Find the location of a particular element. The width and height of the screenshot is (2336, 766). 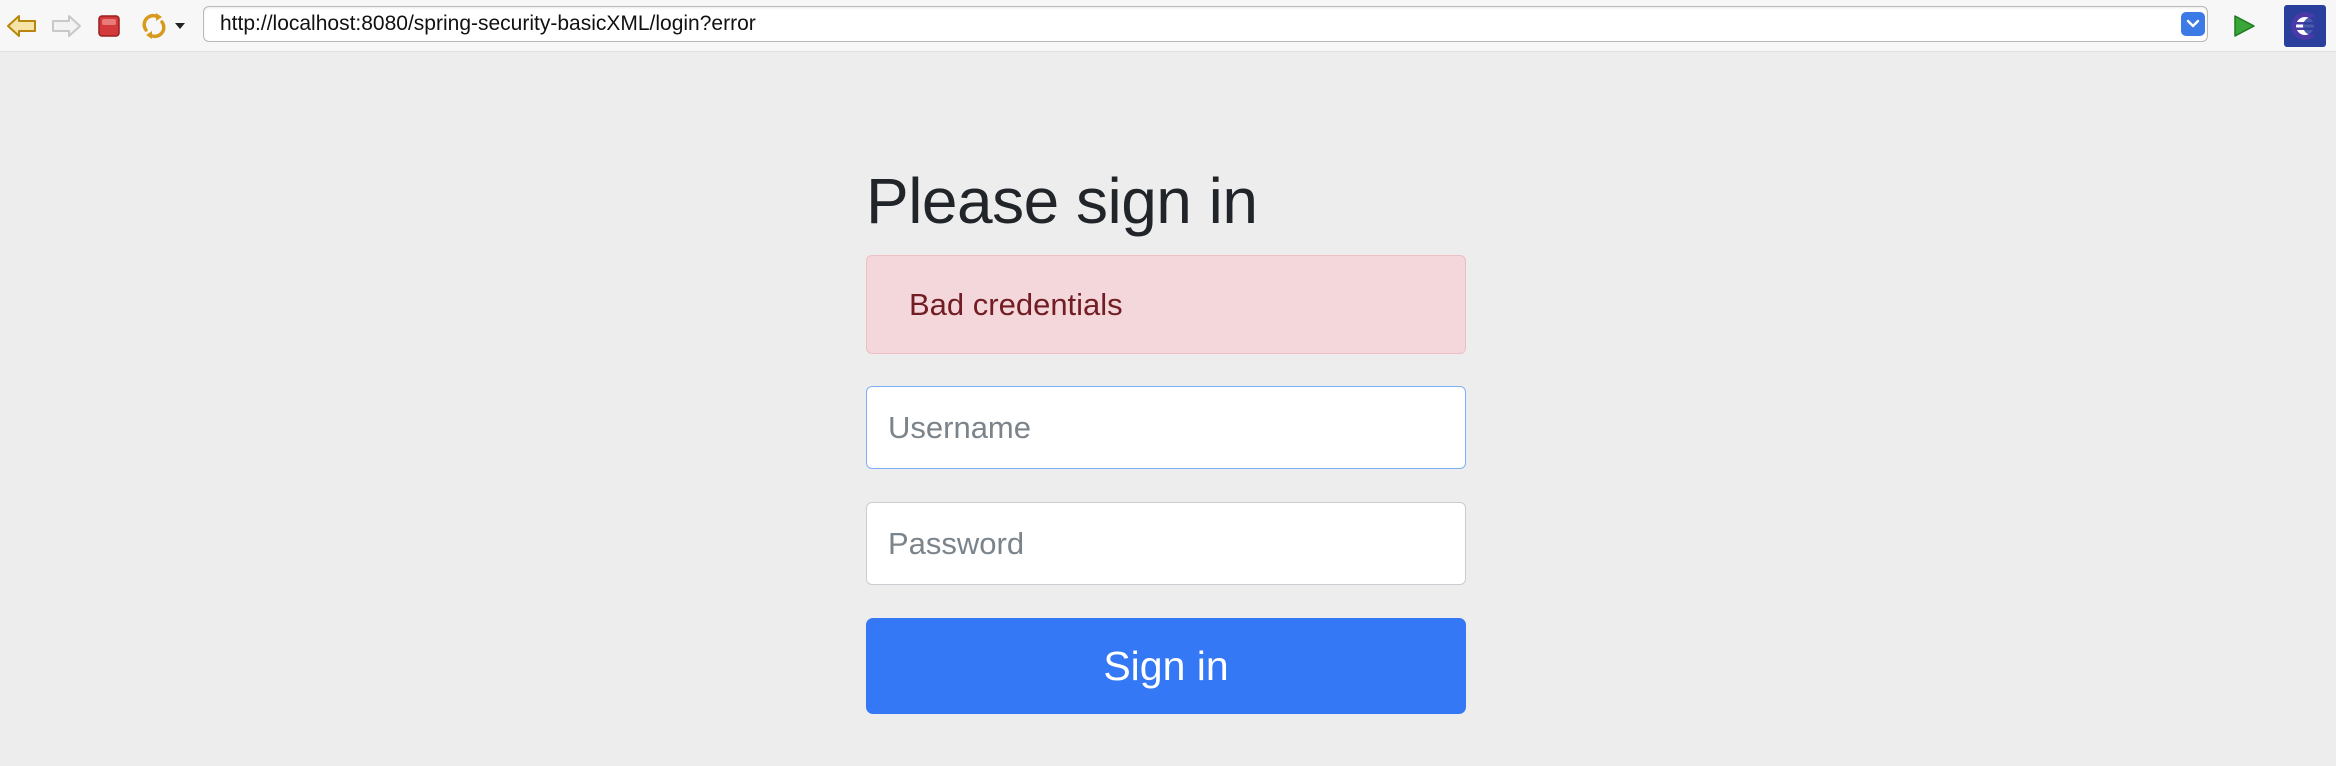

dropdown-caret-icon is located at coordinates (180, 26).